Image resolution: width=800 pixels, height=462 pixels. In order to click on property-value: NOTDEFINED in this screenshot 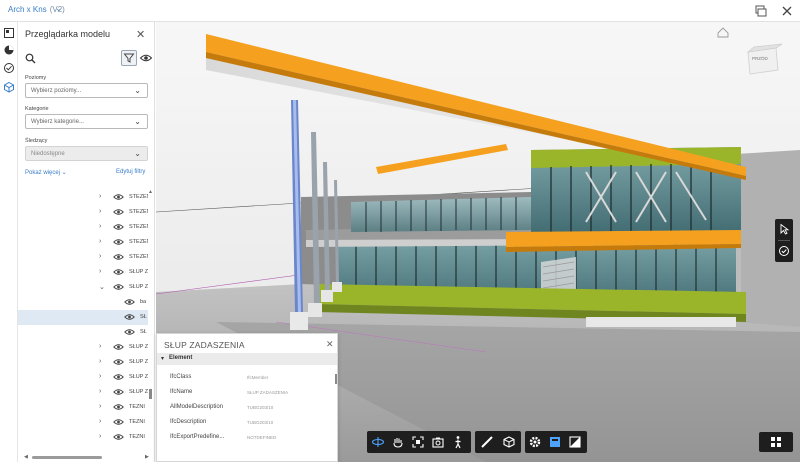, I will do `click(262, 437)`.